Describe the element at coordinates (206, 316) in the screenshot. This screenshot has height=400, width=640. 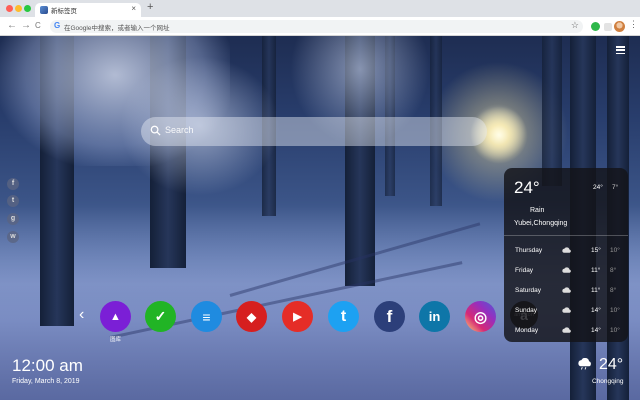
I see `notes-app-icon: ≡` at that location.